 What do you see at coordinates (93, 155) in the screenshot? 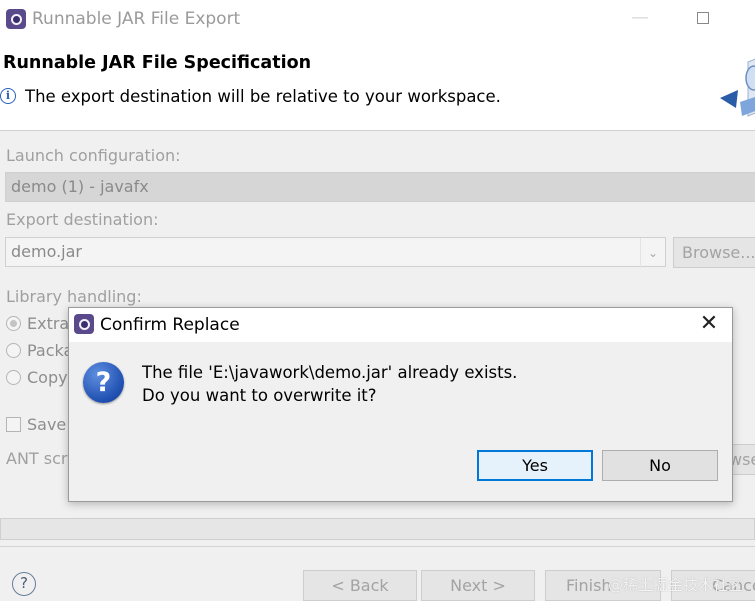
I see `launch-config-label: Launch configuration:` at bounding box center [93, 155].